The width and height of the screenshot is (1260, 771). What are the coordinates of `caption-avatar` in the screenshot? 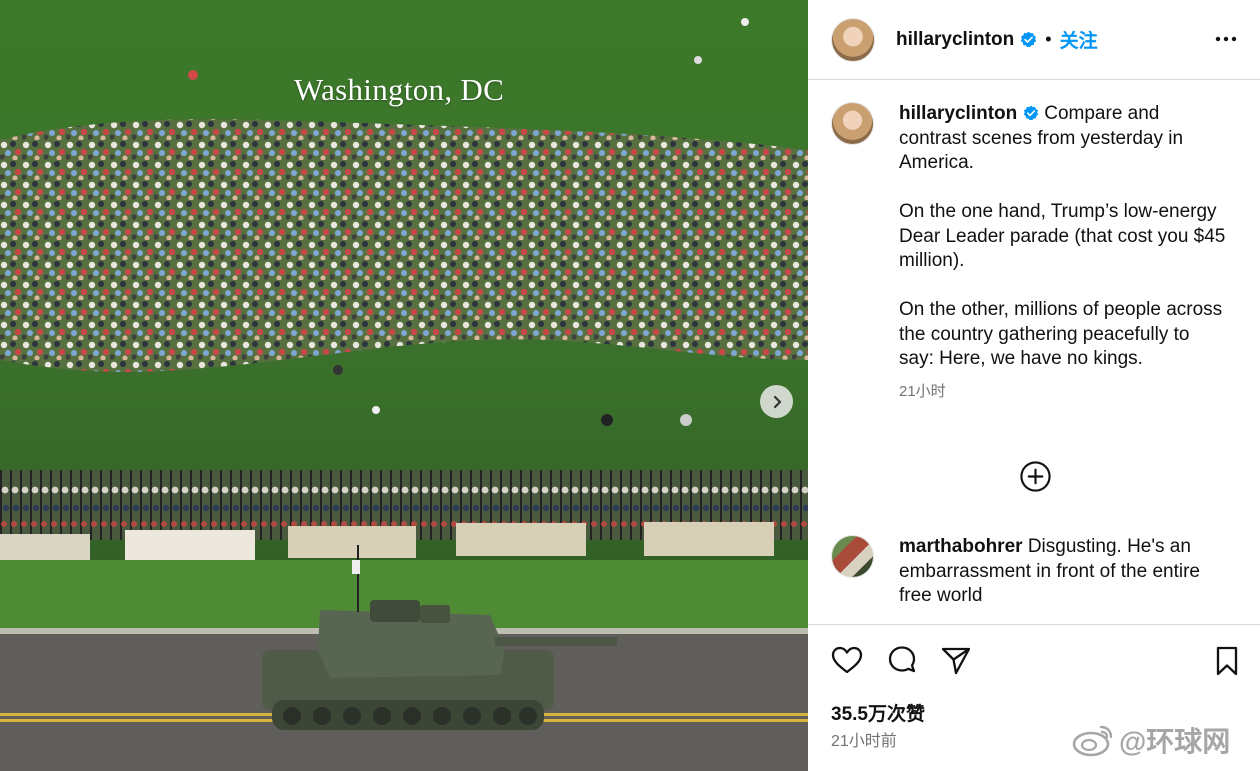 It's located at (852, 123).